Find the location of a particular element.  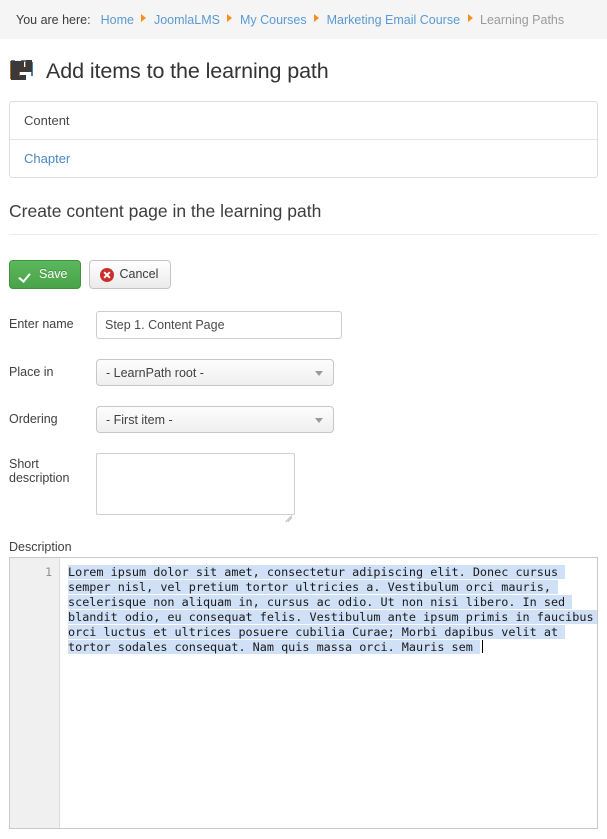

insert-bar: Module Article Image is located at coordinates (303, 834).